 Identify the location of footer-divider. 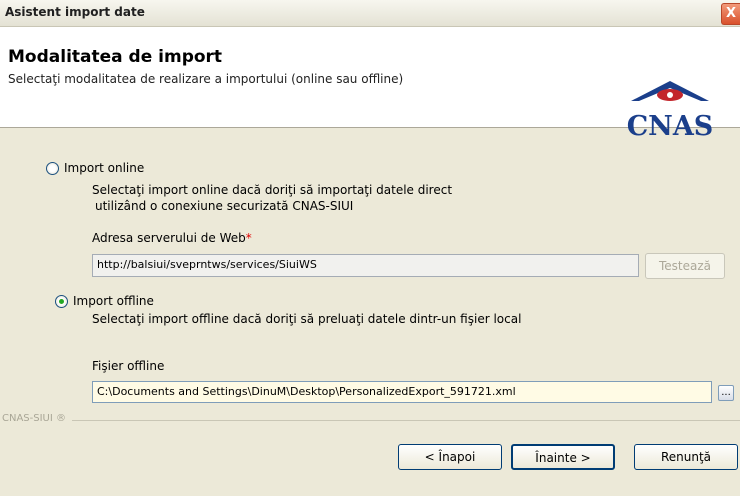
(406, 420).